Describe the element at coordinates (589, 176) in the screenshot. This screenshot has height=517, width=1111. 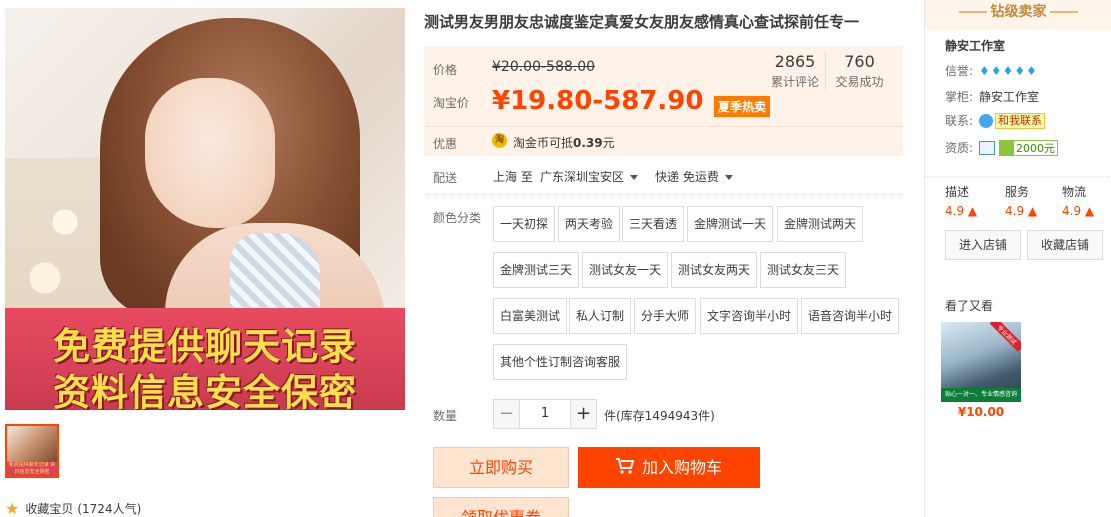
I see `ship-destination-select: 广东深圳宝安区` at that location.